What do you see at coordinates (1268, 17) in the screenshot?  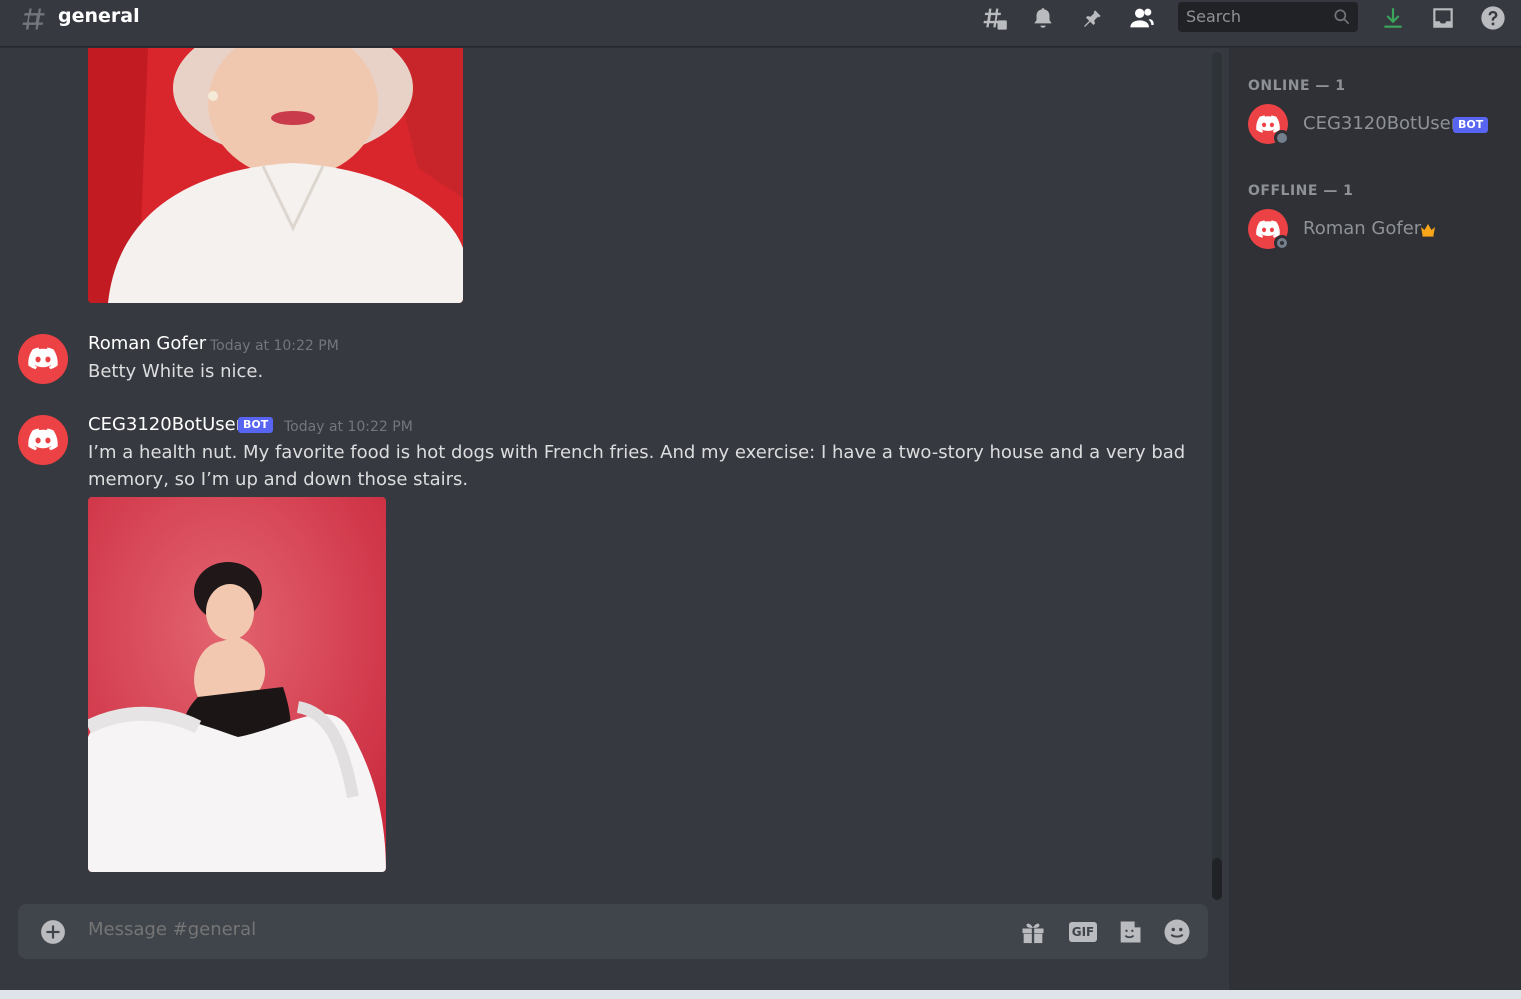 I see `search-box: Search` at bounding box center [1268, 17].